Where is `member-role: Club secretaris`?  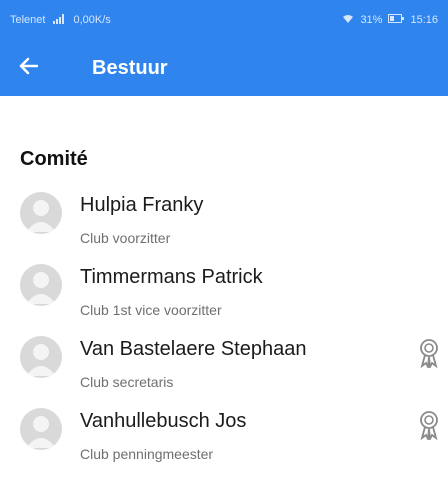
member-role: Club secretaris is located at coordinates (127, 382).